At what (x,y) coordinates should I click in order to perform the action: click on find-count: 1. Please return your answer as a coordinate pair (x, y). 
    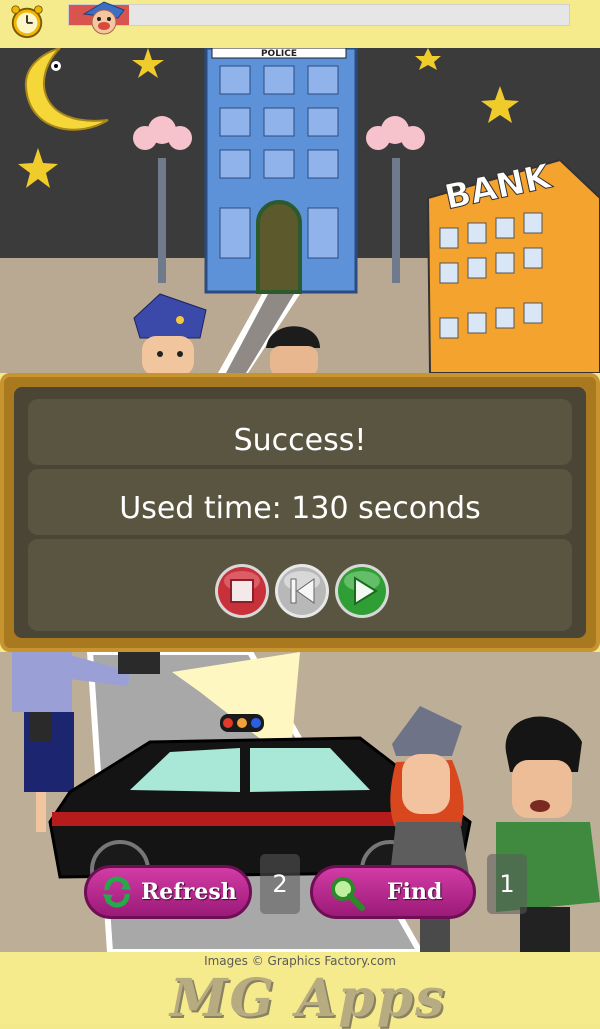
    Looking at the image, I should click on (507, 884).